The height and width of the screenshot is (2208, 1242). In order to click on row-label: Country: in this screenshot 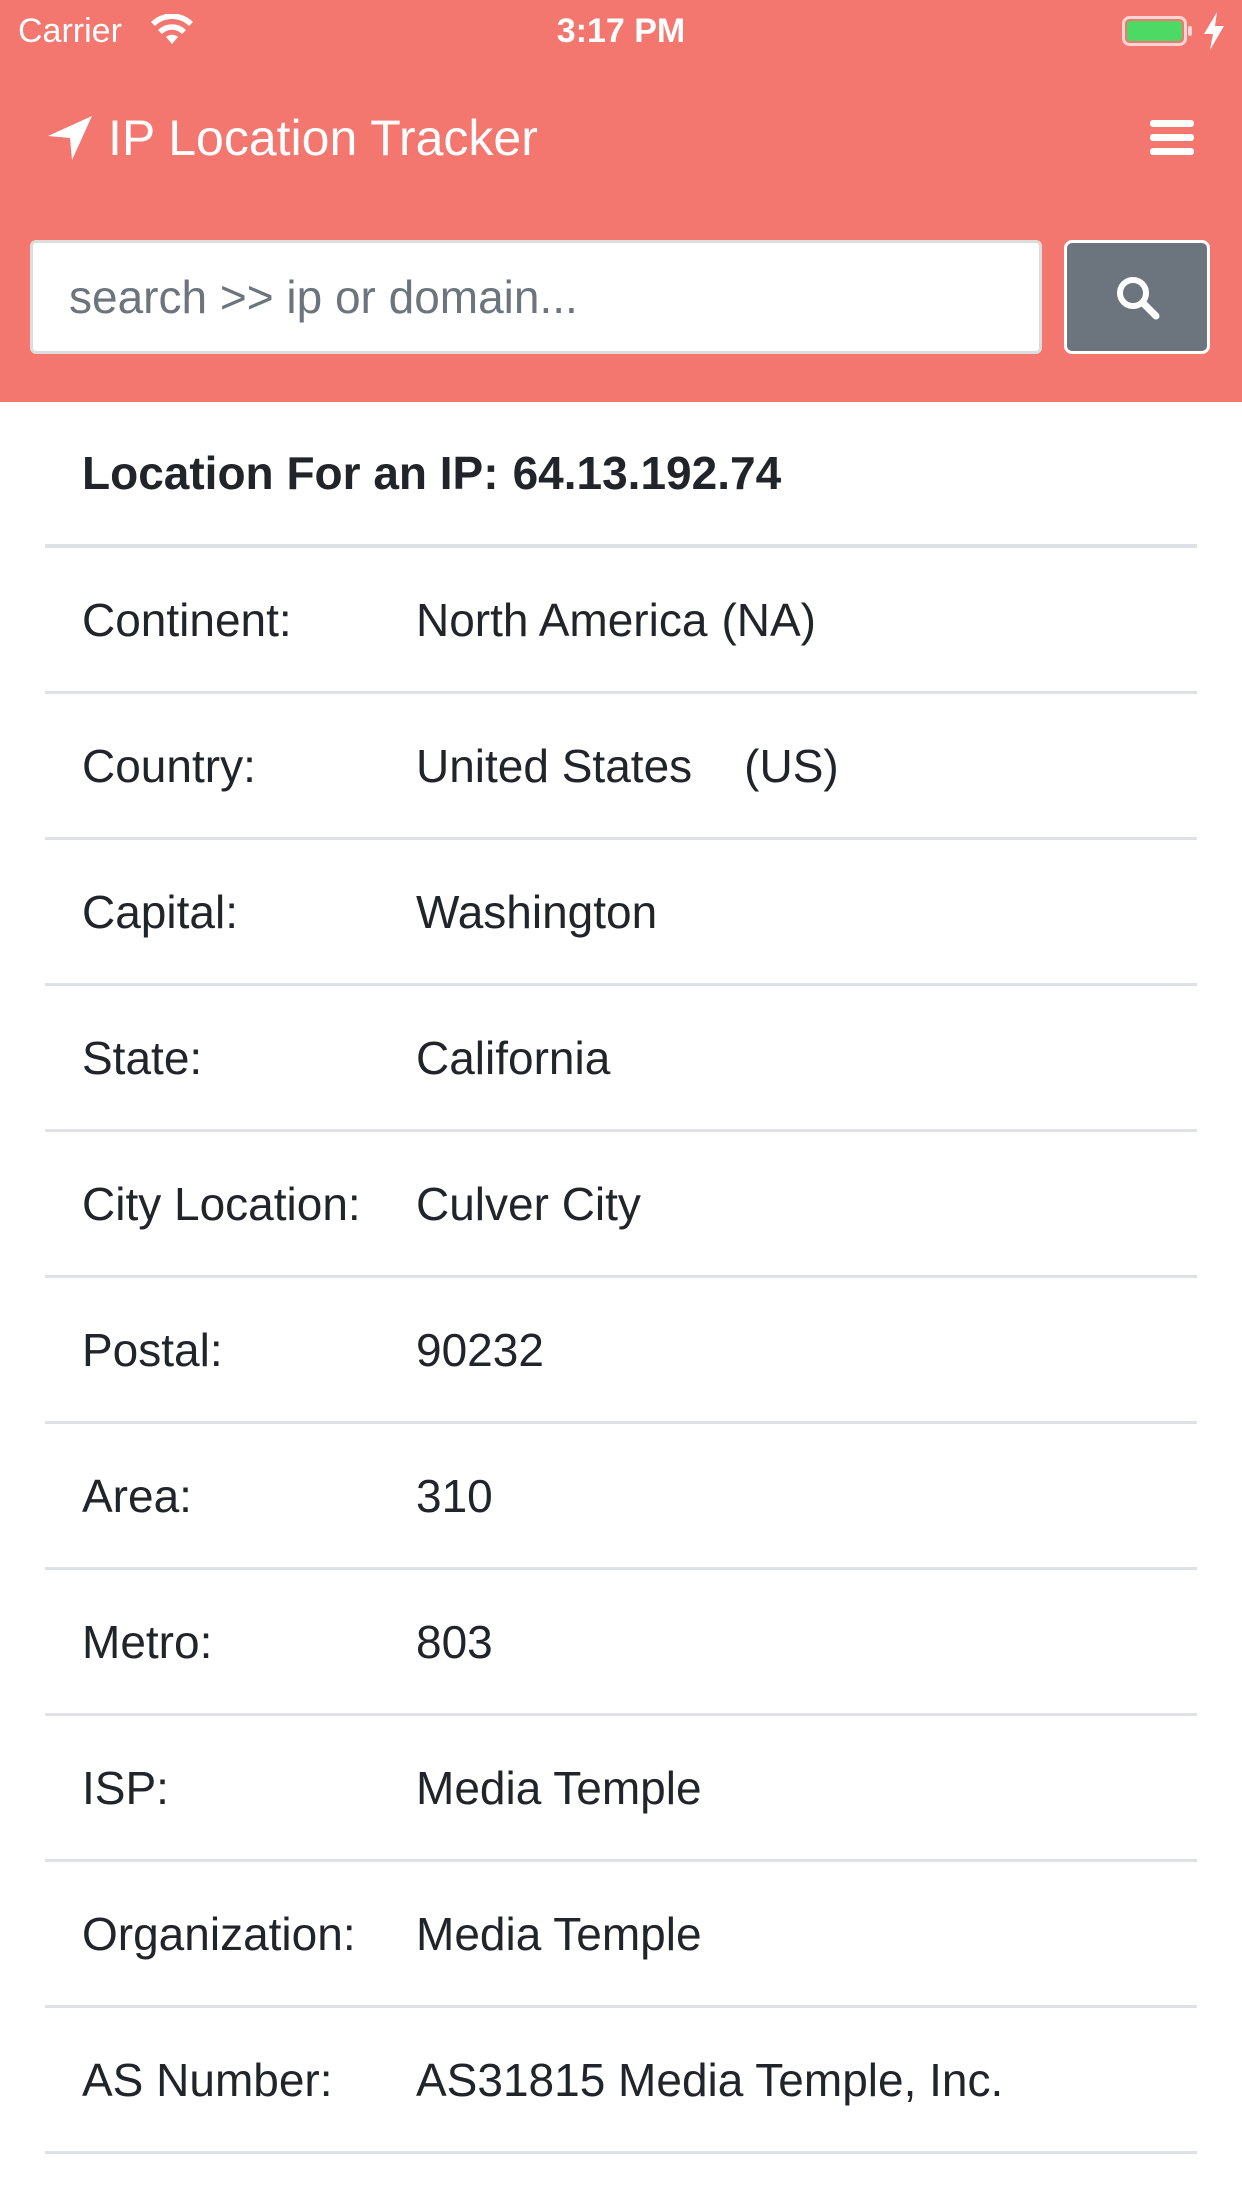, I will do `click(169, 765)`.